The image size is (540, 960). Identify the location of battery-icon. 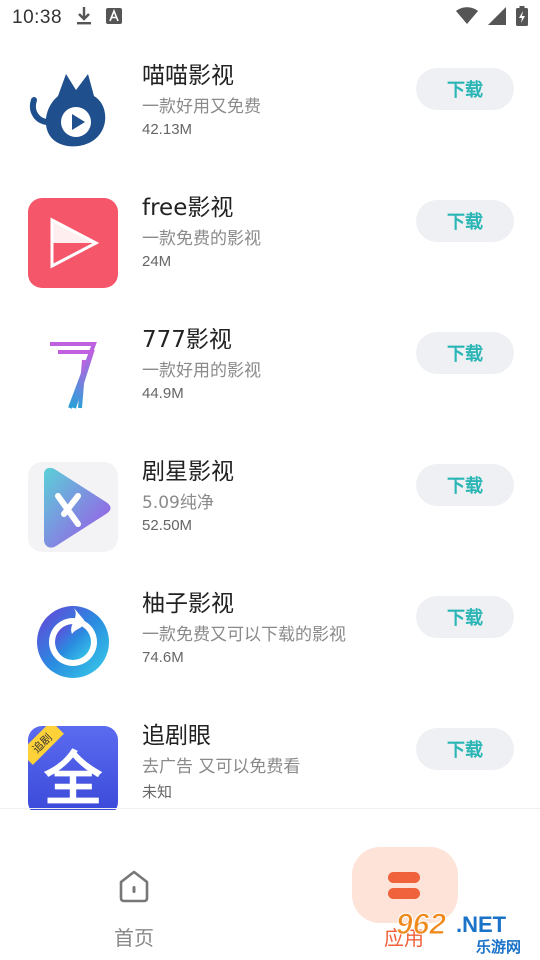
(522, 18).